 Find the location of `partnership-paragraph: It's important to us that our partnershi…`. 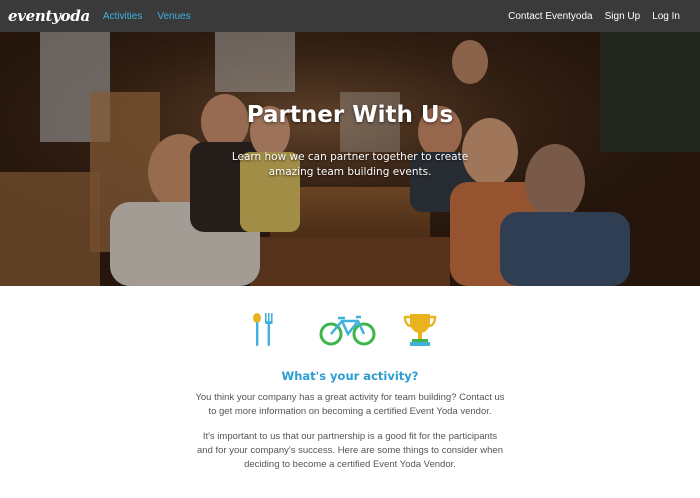

partnership-paragraph: It's important to us that our partnershi… is located at coordinates (350, 450).